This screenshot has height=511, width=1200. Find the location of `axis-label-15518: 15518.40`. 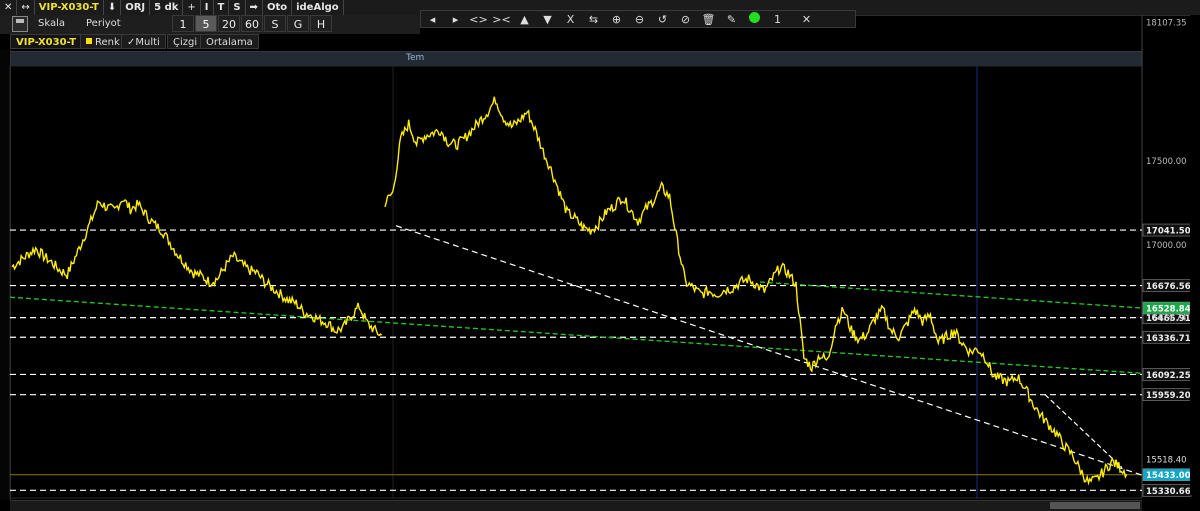

axis-label-15518: 15518.40 is located at coordinates (1166, 461).